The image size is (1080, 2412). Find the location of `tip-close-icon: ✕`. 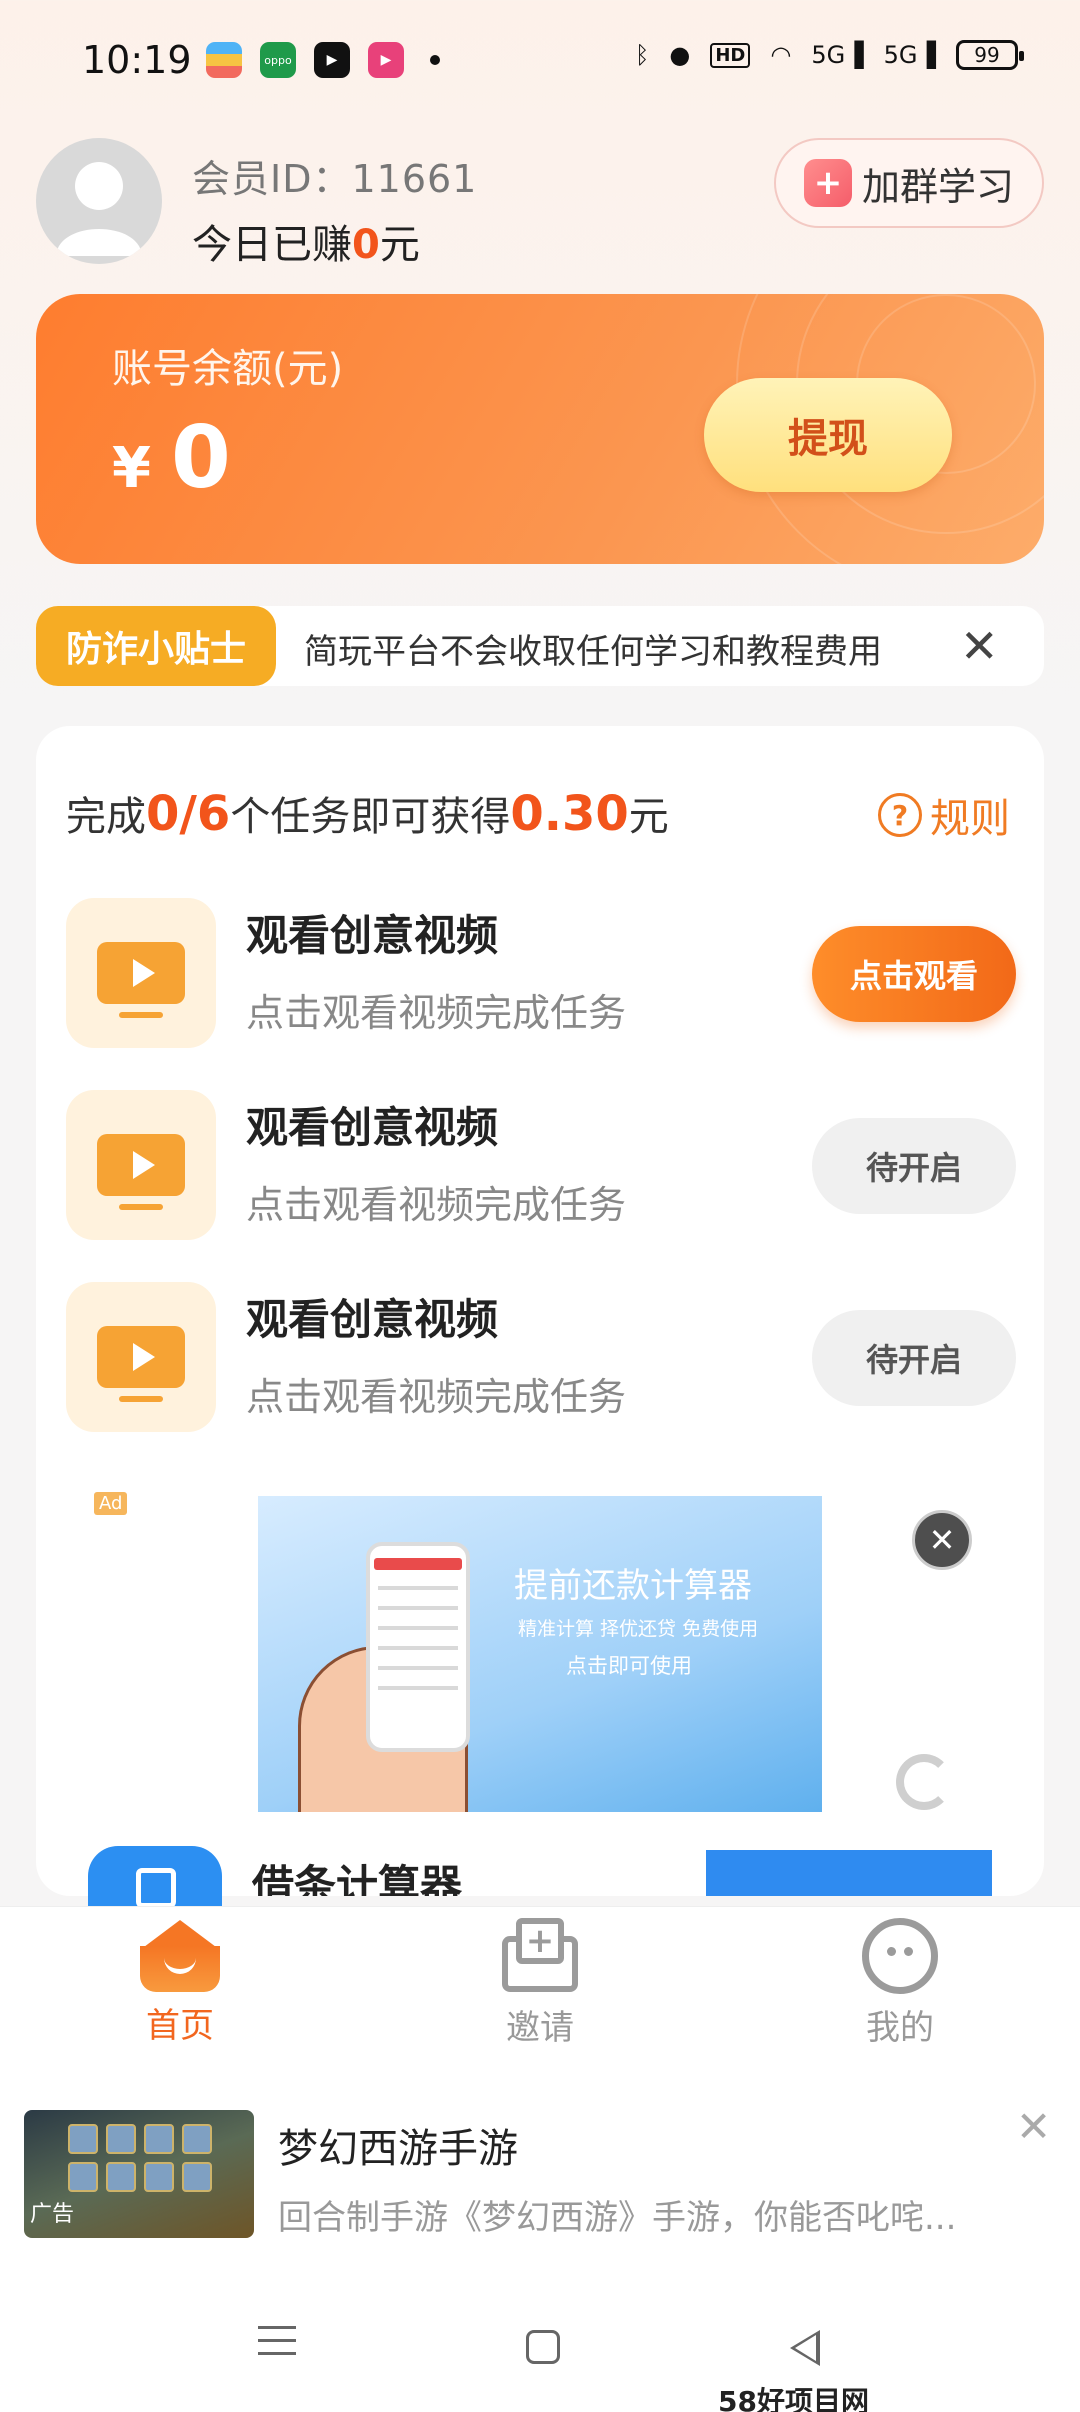

tip-close-icon: ✕ is located at coordinates (979, 646).